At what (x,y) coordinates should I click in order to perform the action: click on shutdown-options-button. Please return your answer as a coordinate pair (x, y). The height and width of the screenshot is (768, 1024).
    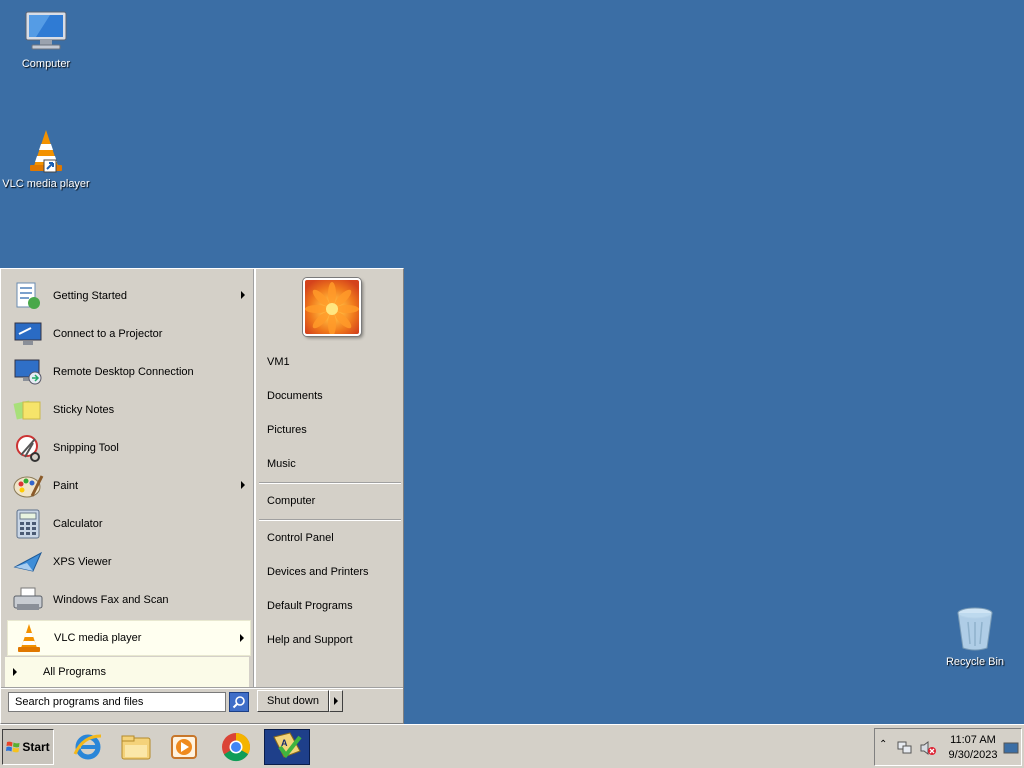
    Looking at the image, I should click on (336, 701).